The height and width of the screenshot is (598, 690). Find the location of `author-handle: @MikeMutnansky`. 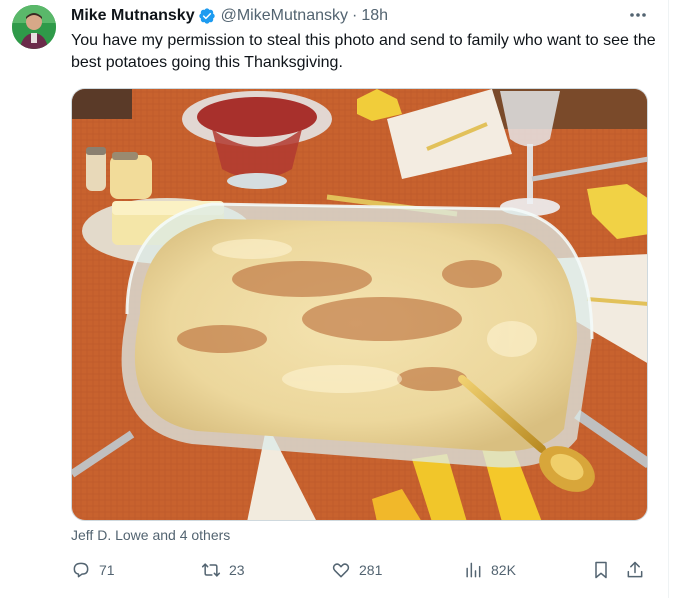

author-handle: @MikeMutnansky is located at coordinates (284, 16).